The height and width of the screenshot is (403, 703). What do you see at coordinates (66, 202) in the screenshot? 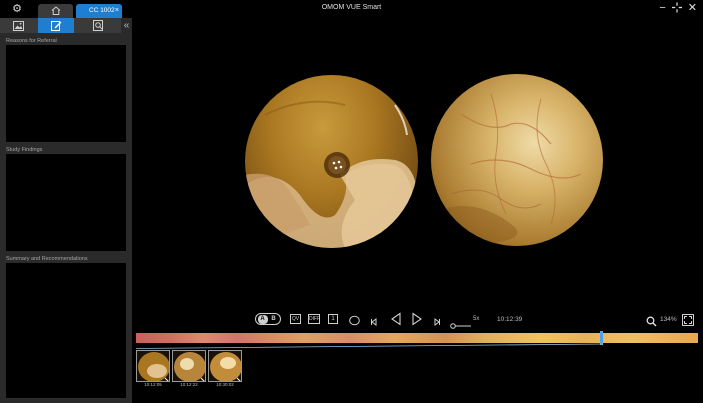
I see `study-findings-field` at bounding box center [66, 202].